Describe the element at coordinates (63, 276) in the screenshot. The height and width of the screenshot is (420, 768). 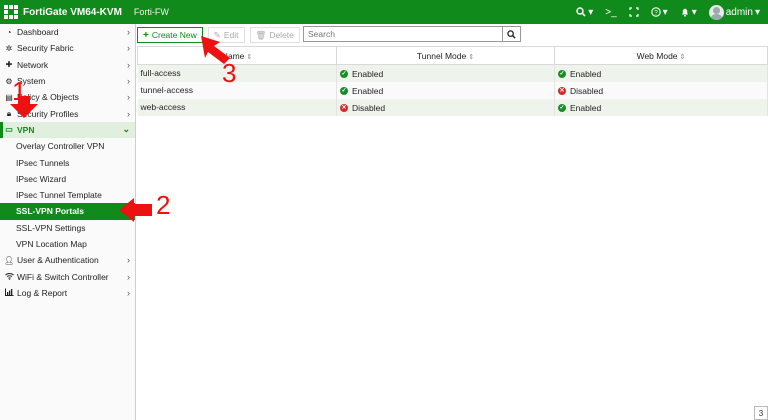
I see `sidebar-item-label: WiFi & Switch Controller` at that location.